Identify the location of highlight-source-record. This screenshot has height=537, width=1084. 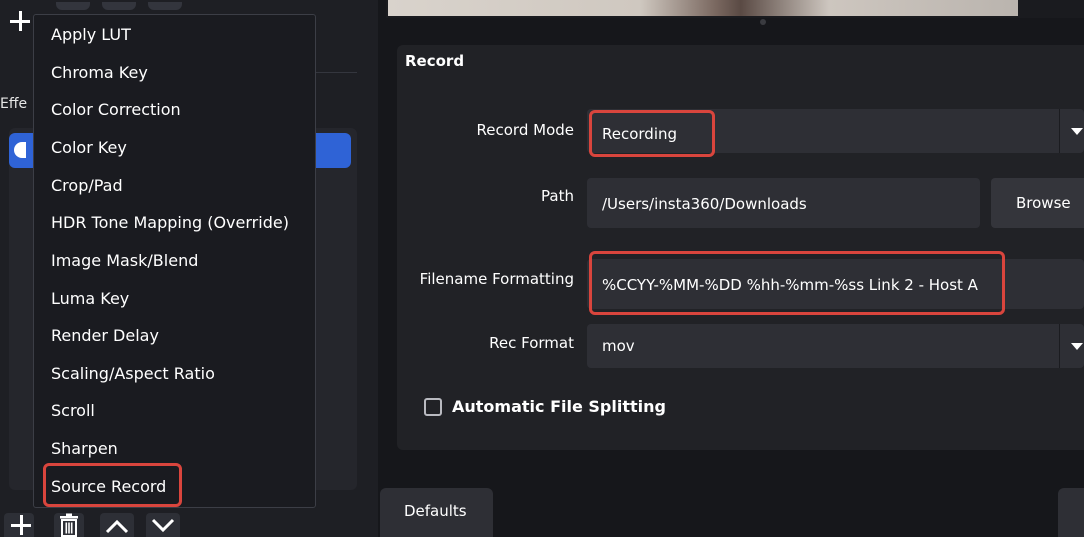
(112, 485).